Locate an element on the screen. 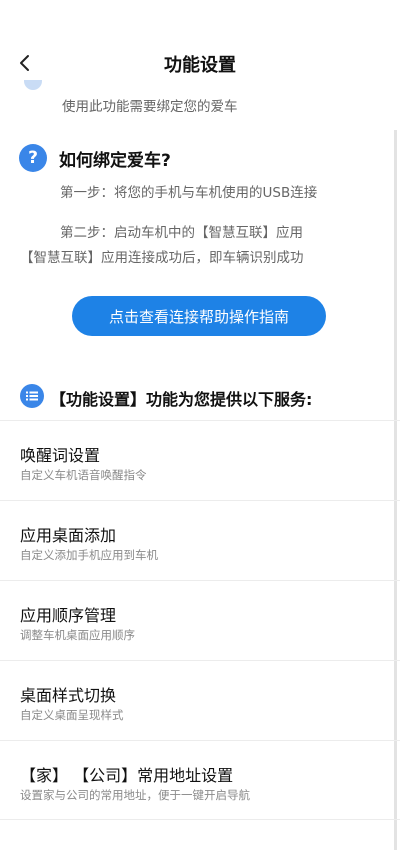 The height and width of the screenshot is (855, 400). feature-common-address: 【家】 【公司】常用地址设置 设置家与公司的常用地址，便于一键开启导航 is located at coordinates (200, 780).